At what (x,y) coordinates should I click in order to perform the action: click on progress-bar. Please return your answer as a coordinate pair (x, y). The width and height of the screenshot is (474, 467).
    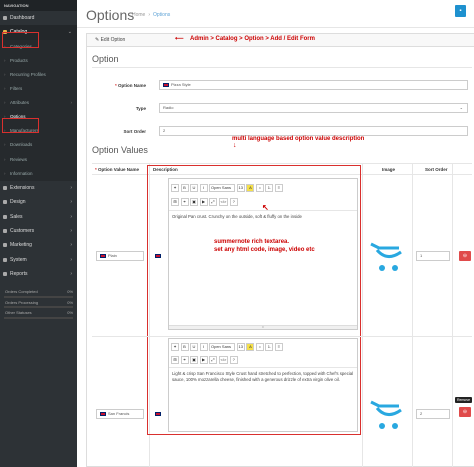
    Looking at the image, I should click on (38, 296).